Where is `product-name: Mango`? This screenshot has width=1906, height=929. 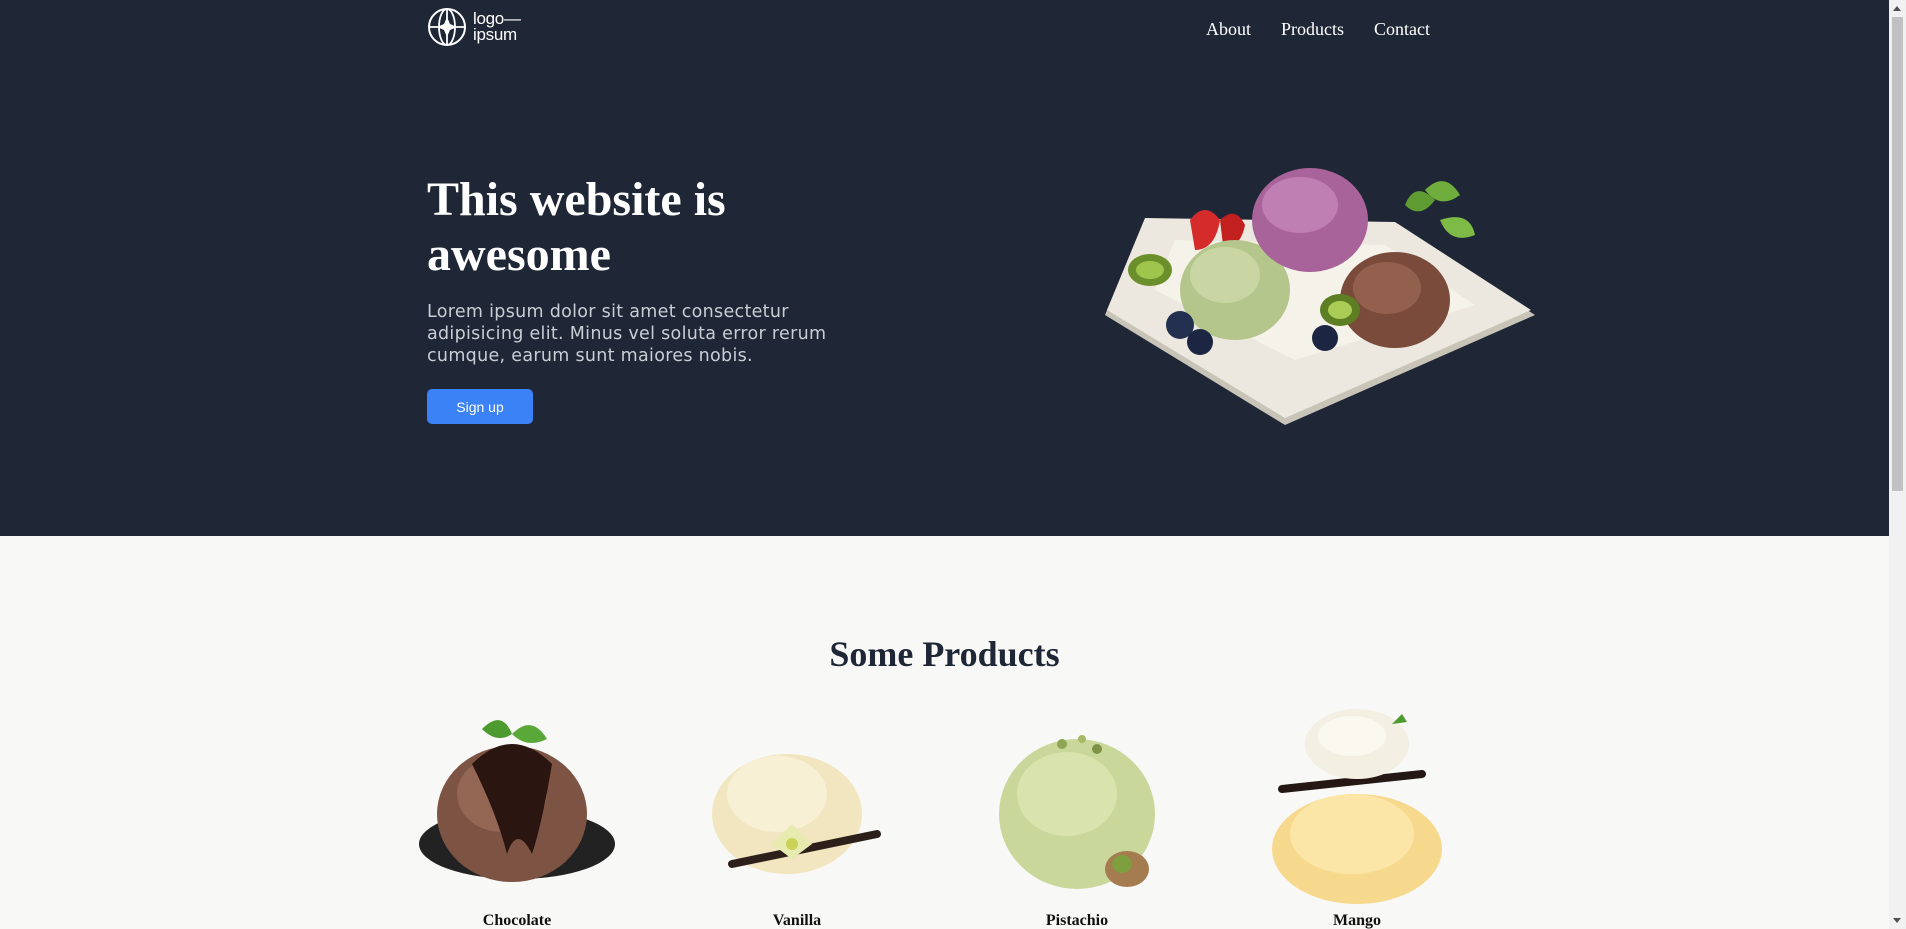 product-name: Mango is located at coordinates (1357, 920).